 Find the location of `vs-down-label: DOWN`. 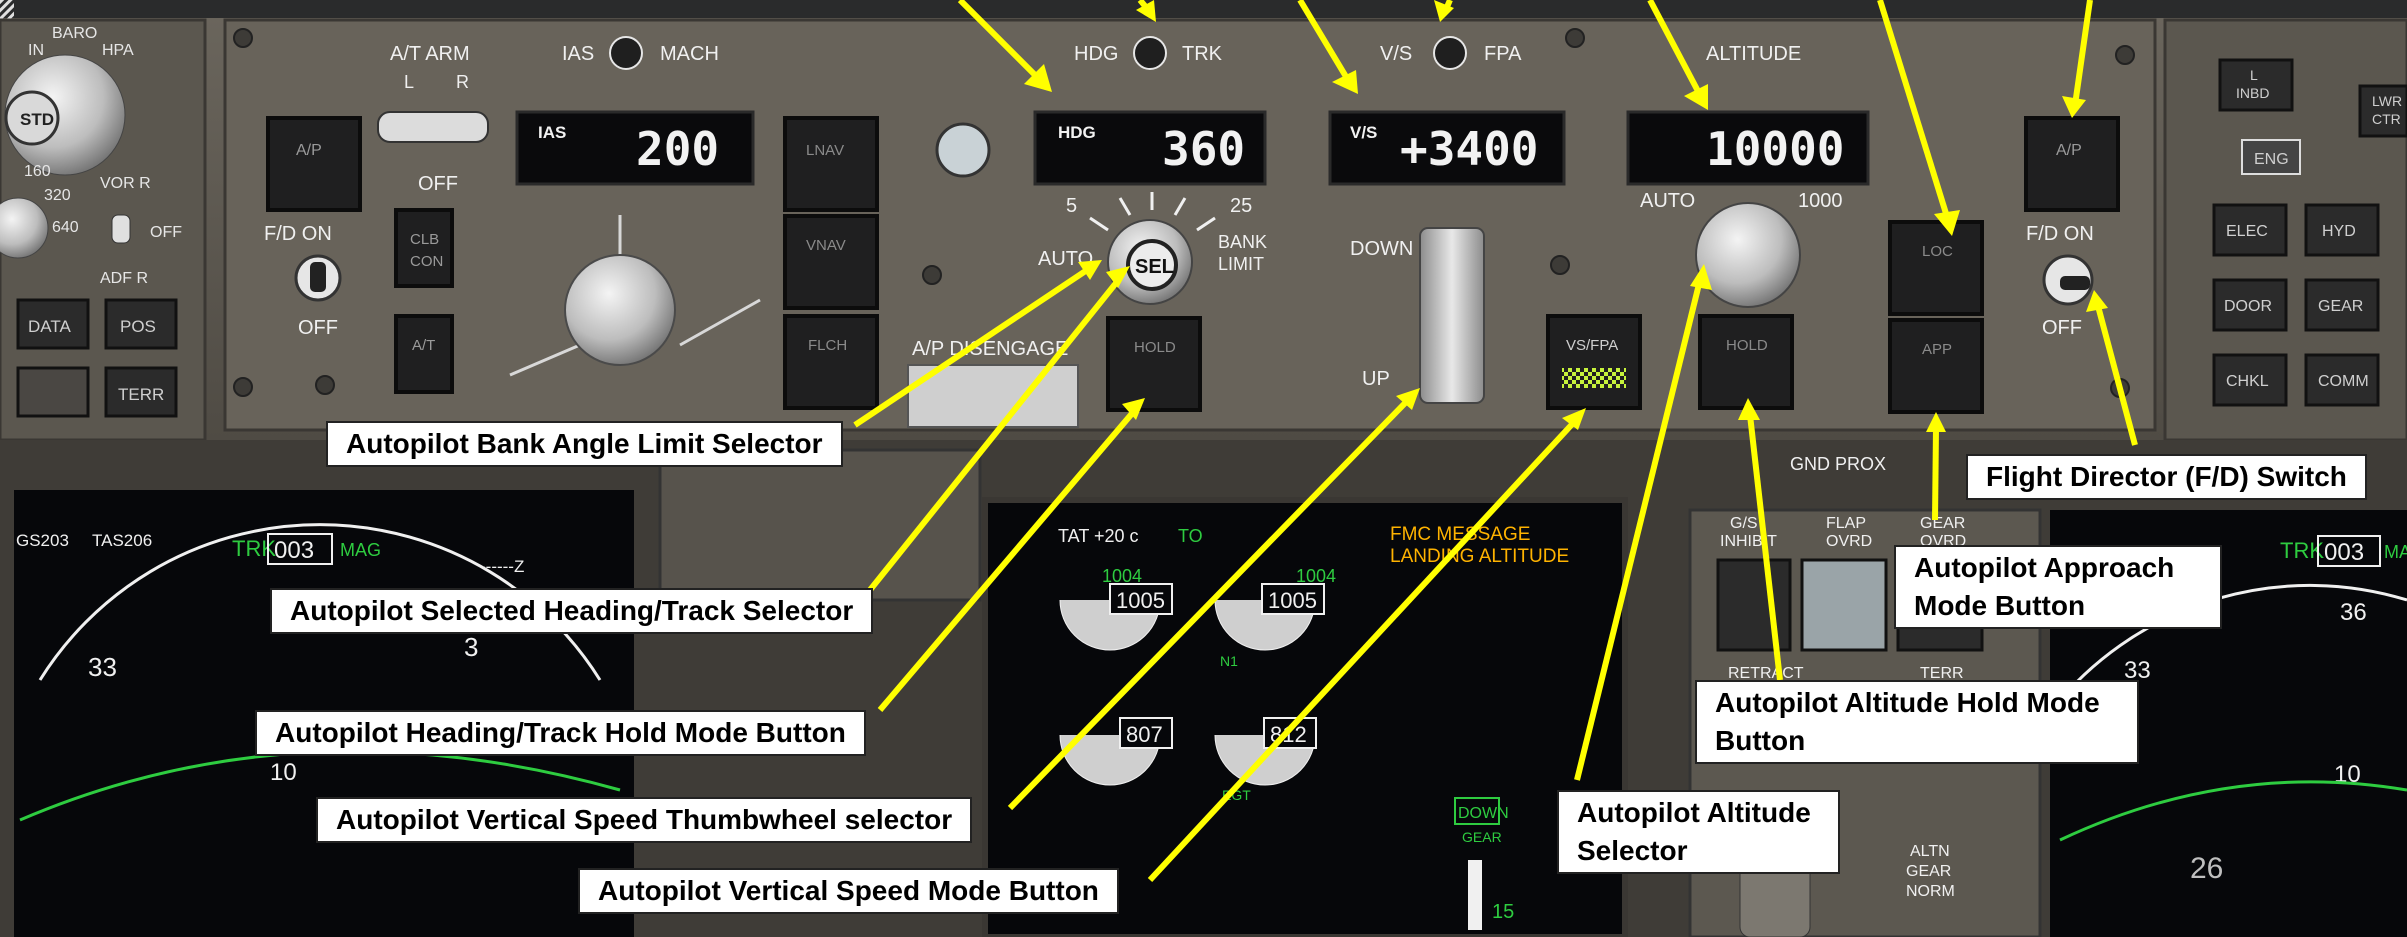

vs-down-label: DOWN is located at coordinates (1381, 249).